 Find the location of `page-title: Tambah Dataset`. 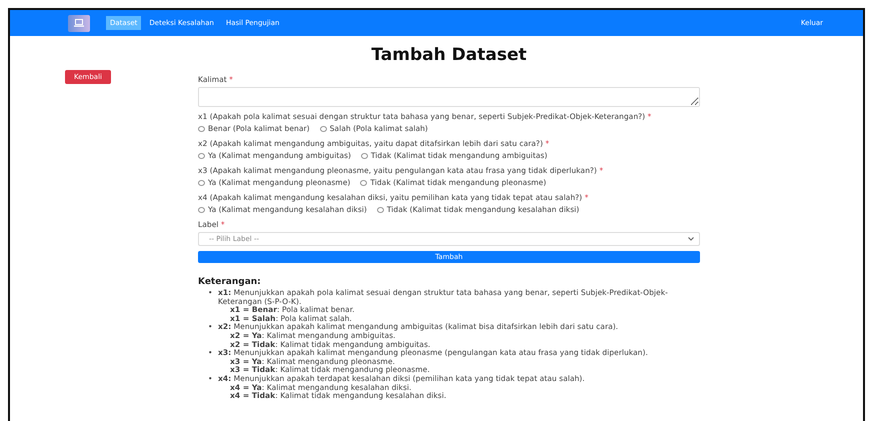

page-title: Tambah Dataset is located at coordinates (449, 55).